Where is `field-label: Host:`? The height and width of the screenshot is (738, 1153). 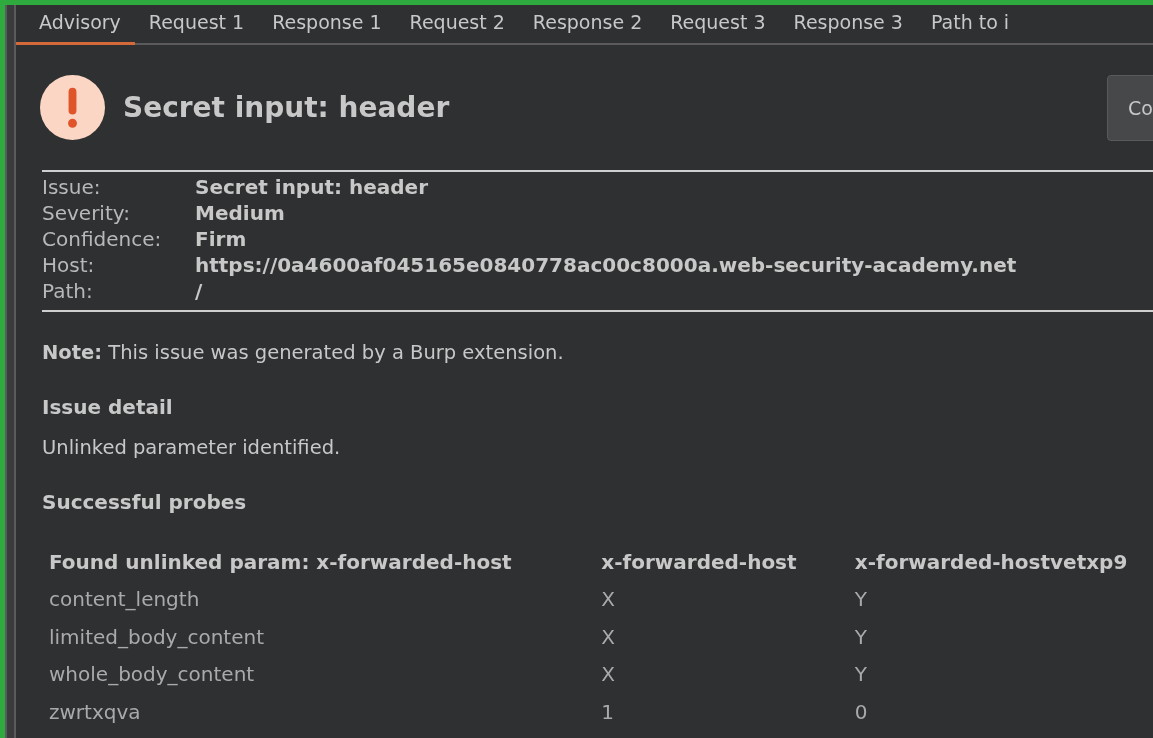
field-label: Host: is located at coordinates (69, 265).